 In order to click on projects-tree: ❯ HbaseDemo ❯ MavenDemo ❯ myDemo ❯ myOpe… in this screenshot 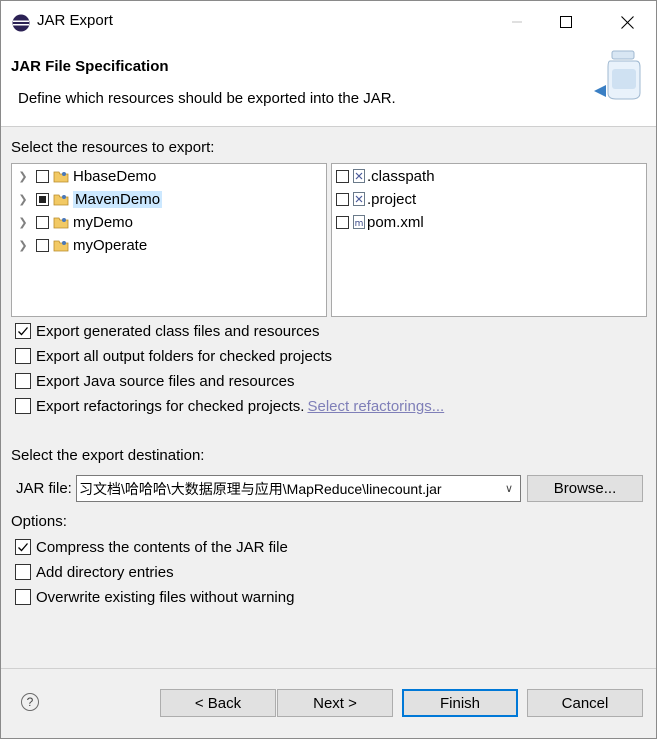, I will do `click(169, 240)`.